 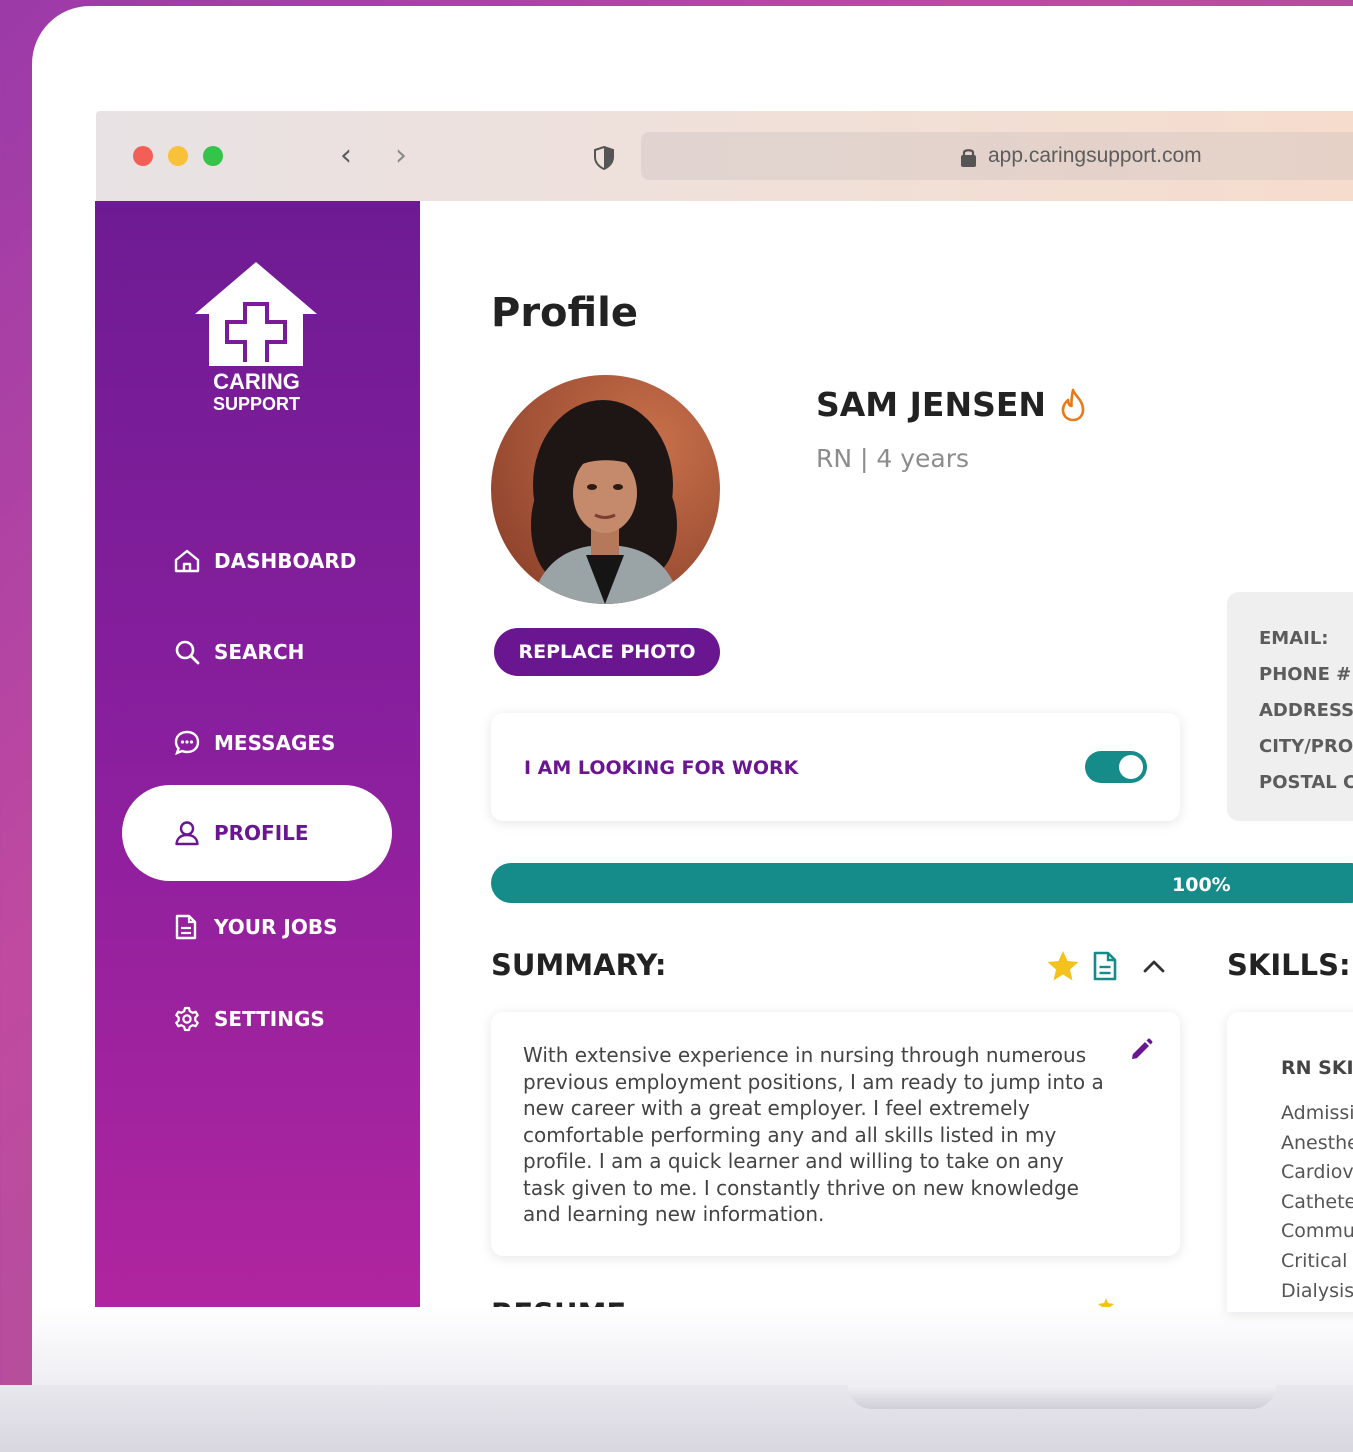 I want to click on back-button: ‹, so click(x=346, y=155).